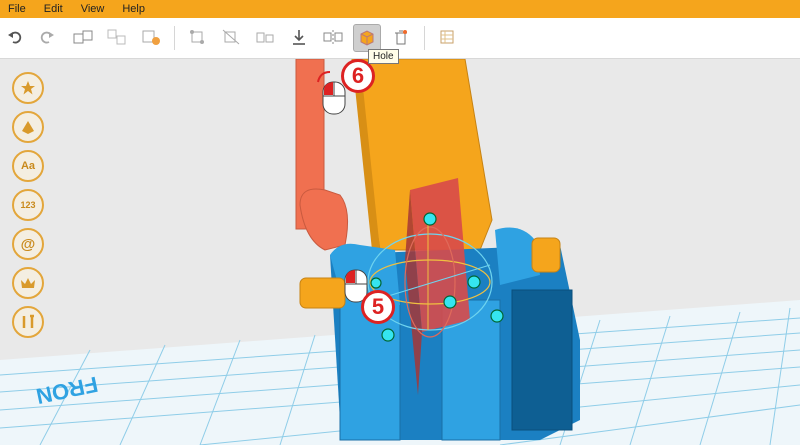 The width and height of the screenshot is (800, 445). Describe the element at coordinates (28, 244) in the screenshot. I see `symbol-icon: @` at that location.